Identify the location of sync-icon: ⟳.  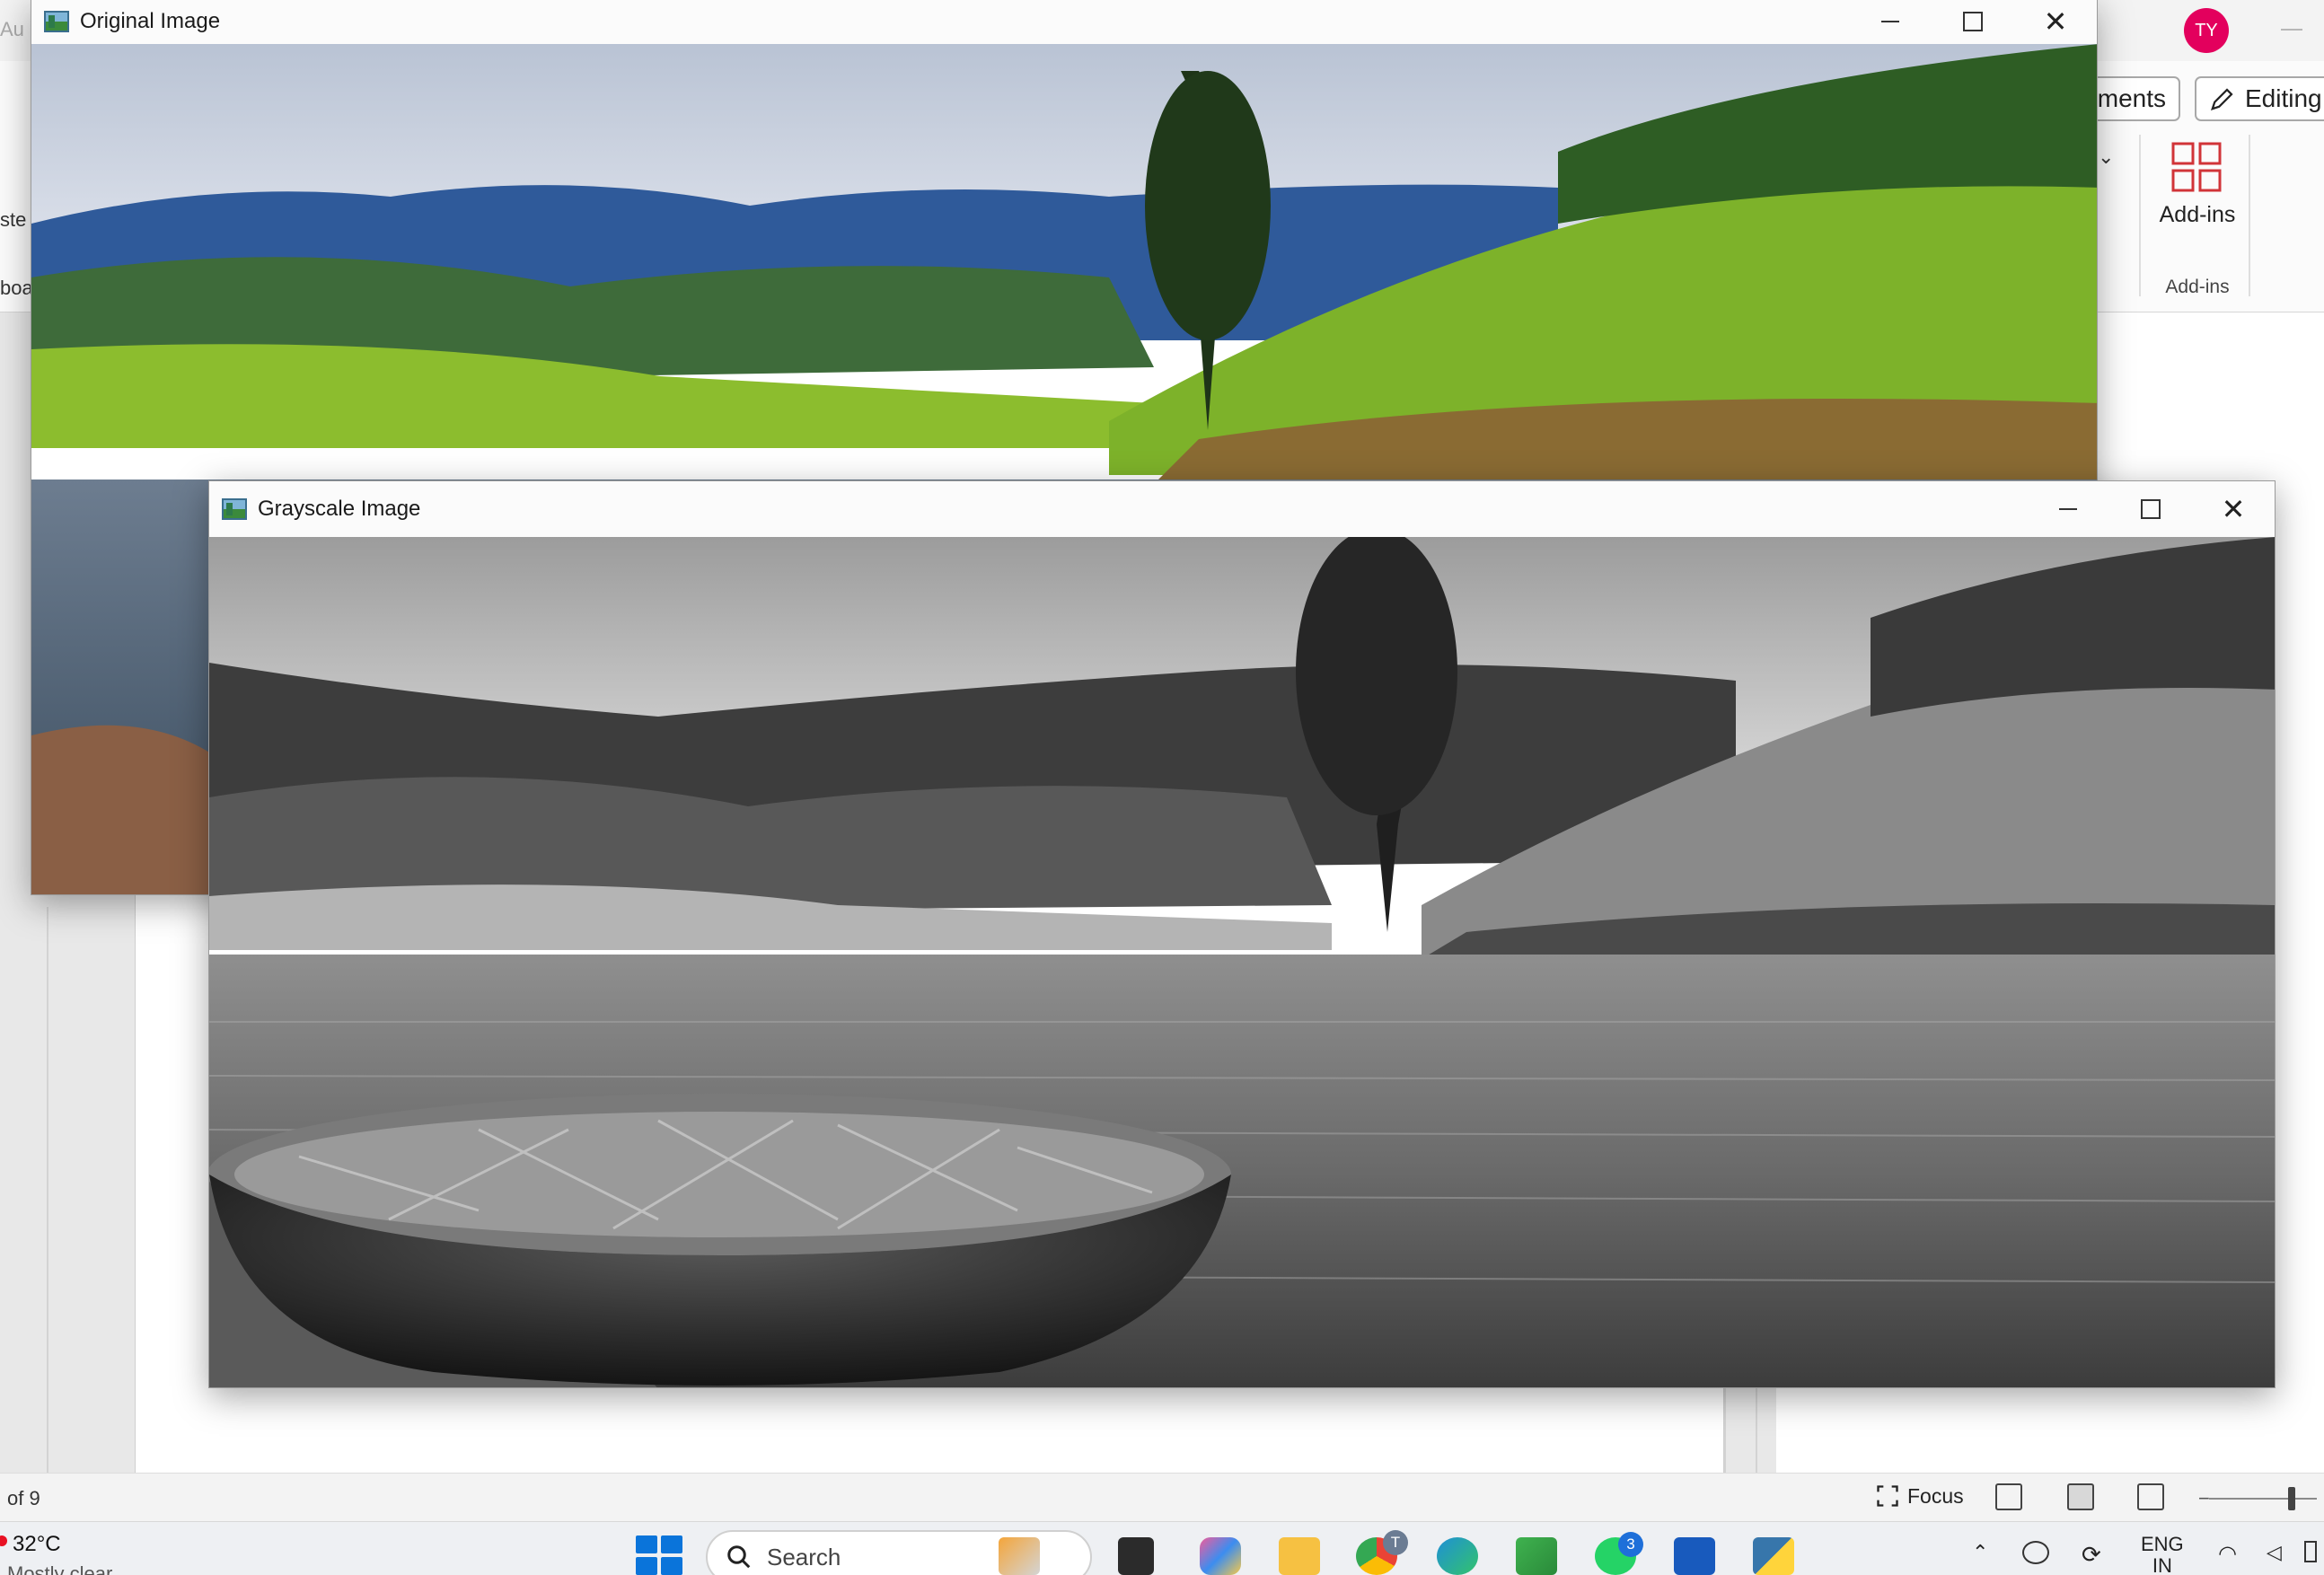
(2091, 1555).